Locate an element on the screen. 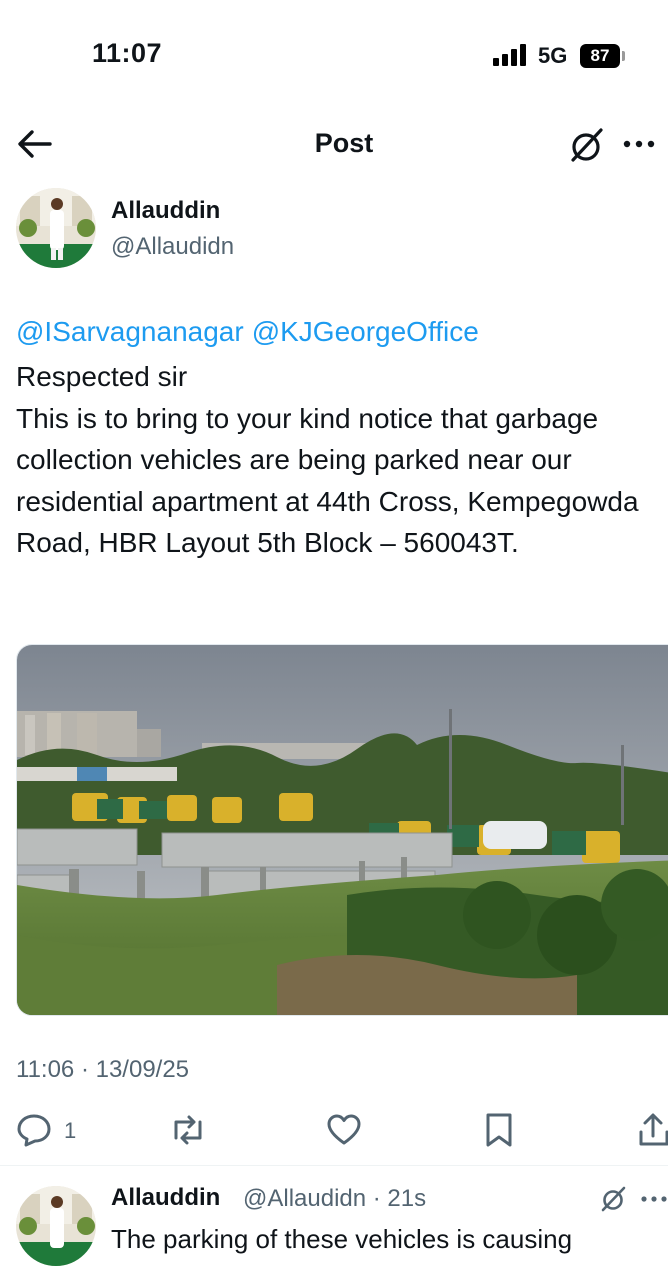 The image size is (668, 1280). reply-avatar is located at coordinates (56, 1226).